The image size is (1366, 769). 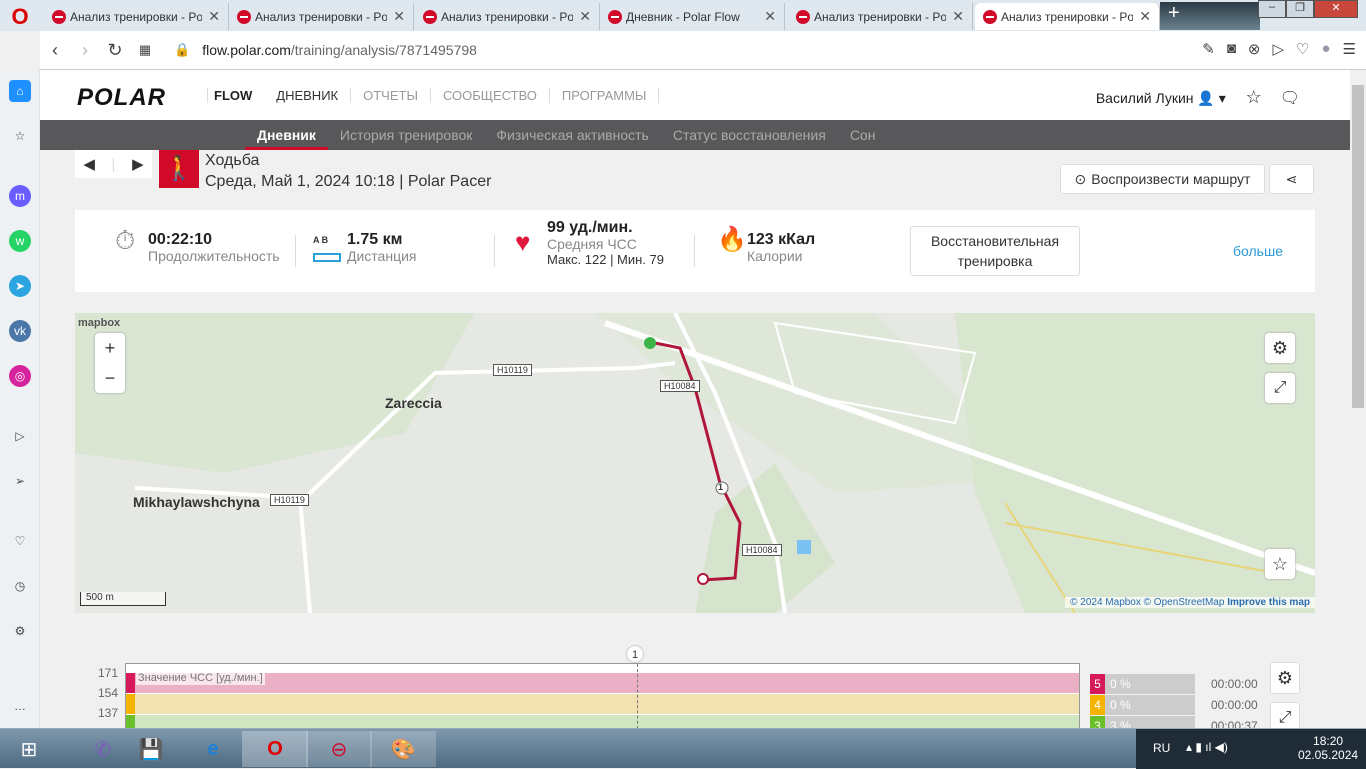 What do you see at coordinates (1208, 49) in the screenshot?
I see `edit-icon: ✎` at bounding box center [1208, 49].